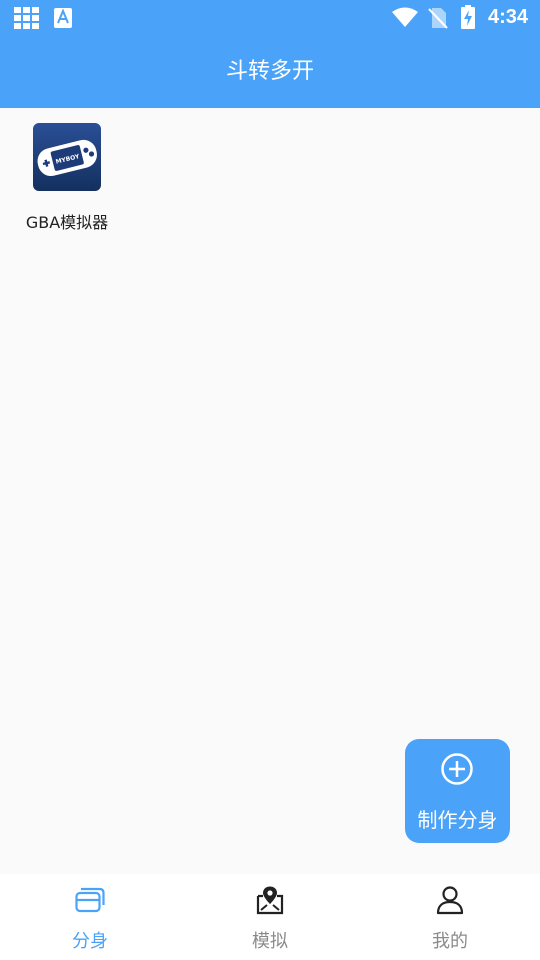  I want to click on wifi-icon, so click(405, 19).